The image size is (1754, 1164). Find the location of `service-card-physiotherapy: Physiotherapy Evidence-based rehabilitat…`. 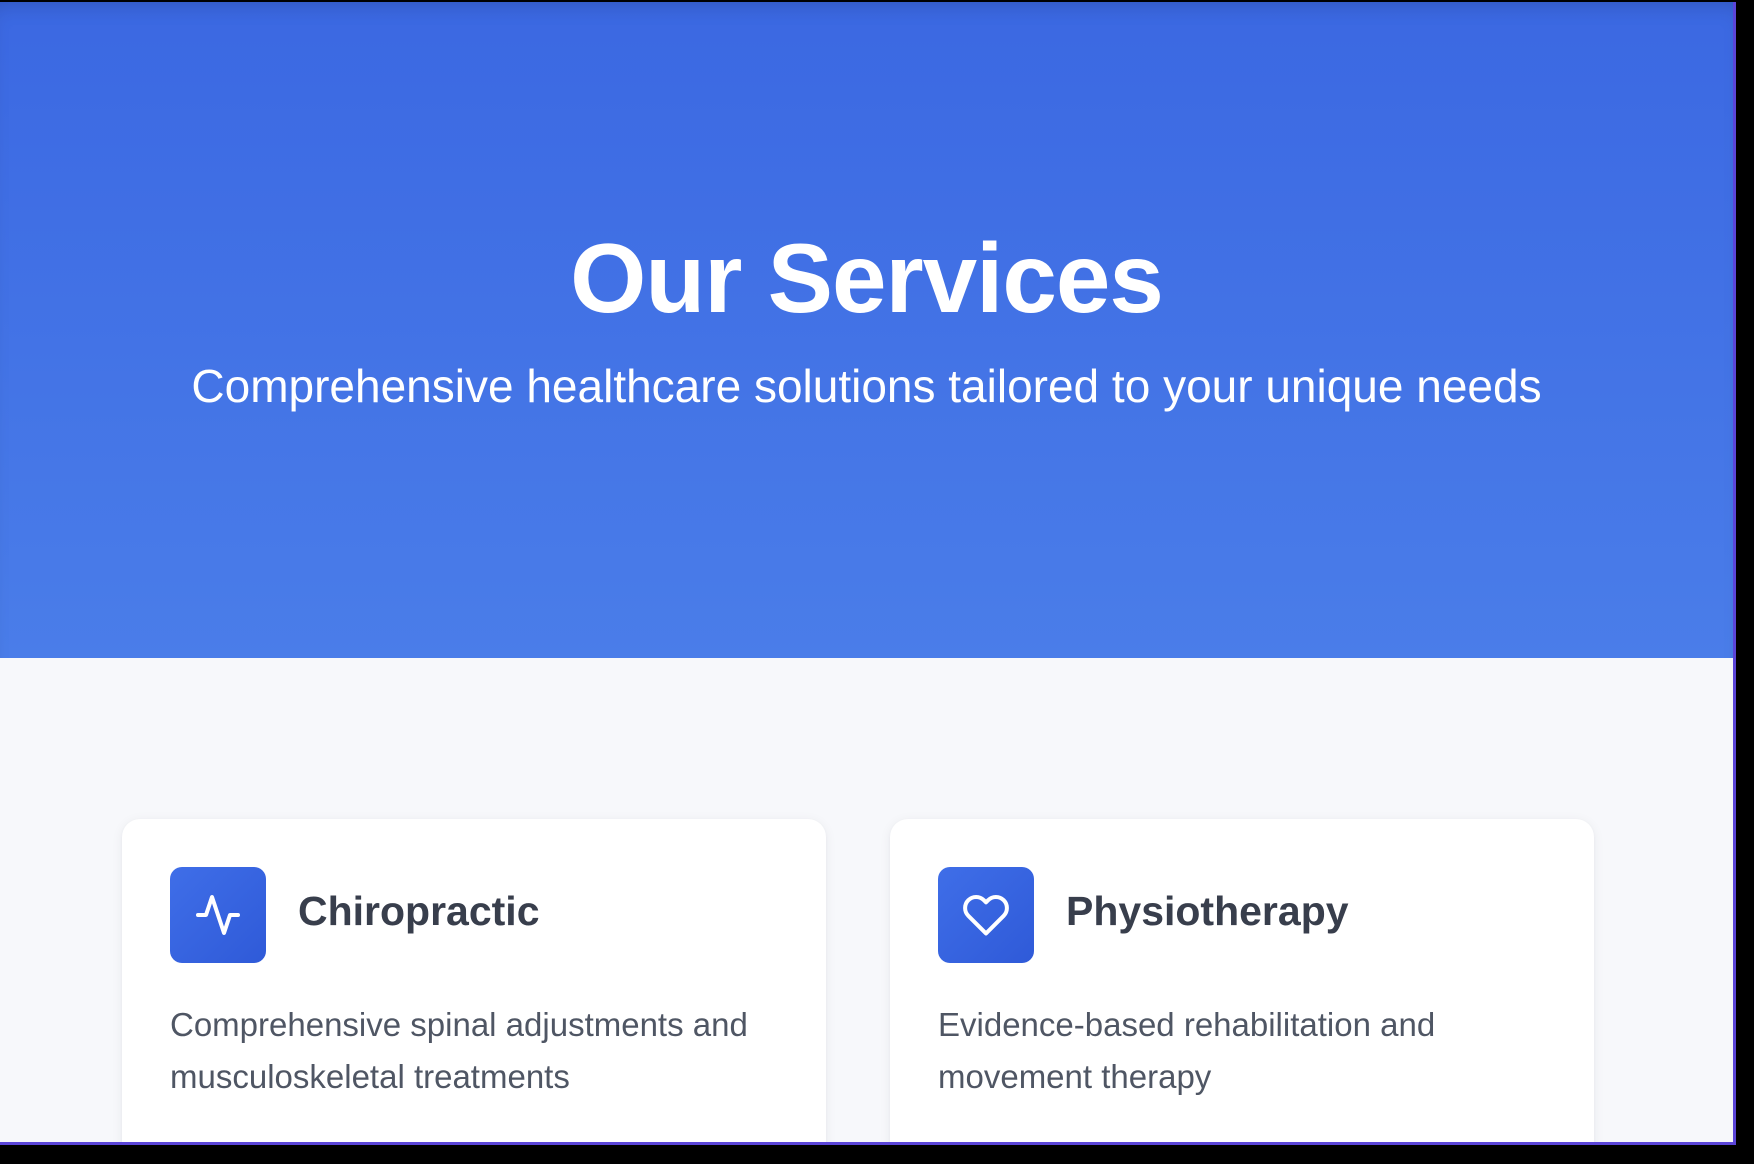

service-card-physiotherapy: Physiotherapy Evidence-based rehabilitat… is located at coordinates (1242, 980).